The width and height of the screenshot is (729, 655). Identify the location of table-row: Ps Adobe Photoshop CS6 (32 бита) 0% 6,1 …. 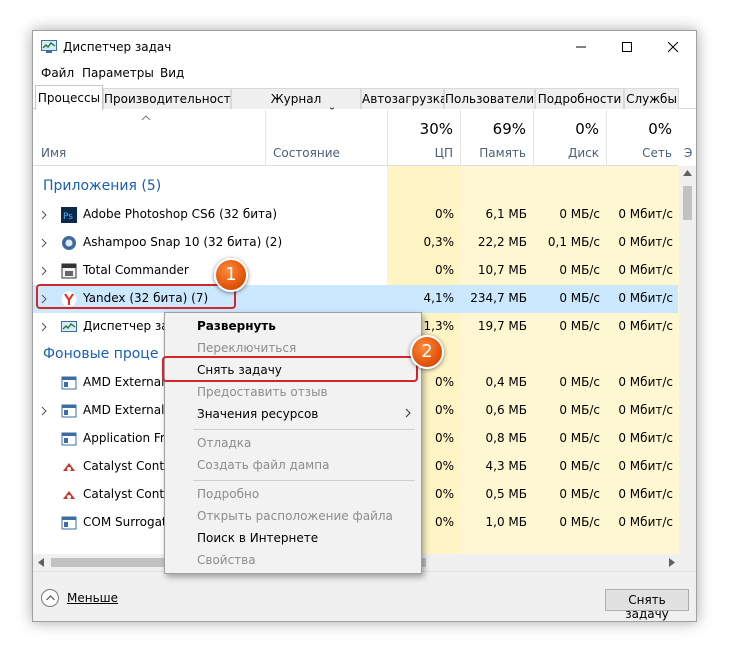
(355, 215).